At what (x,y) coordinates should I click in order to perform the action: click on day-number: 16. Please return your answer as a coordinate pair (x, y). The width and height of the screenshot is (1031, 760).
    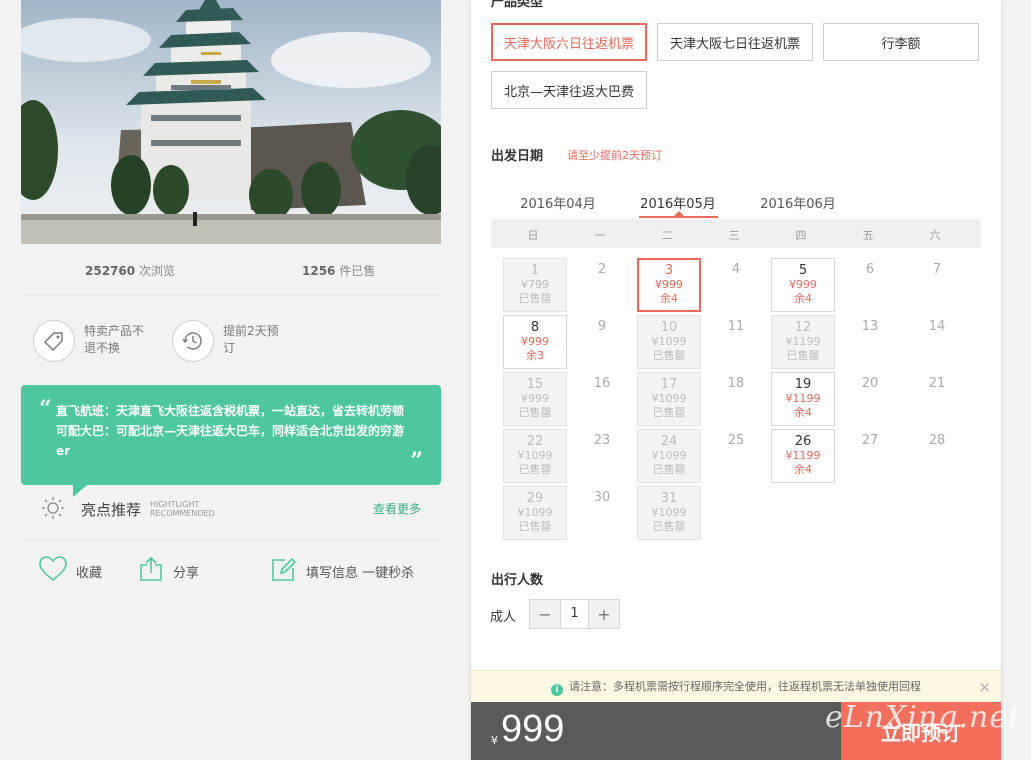
    Looking at the image, I should click on (602, 383).